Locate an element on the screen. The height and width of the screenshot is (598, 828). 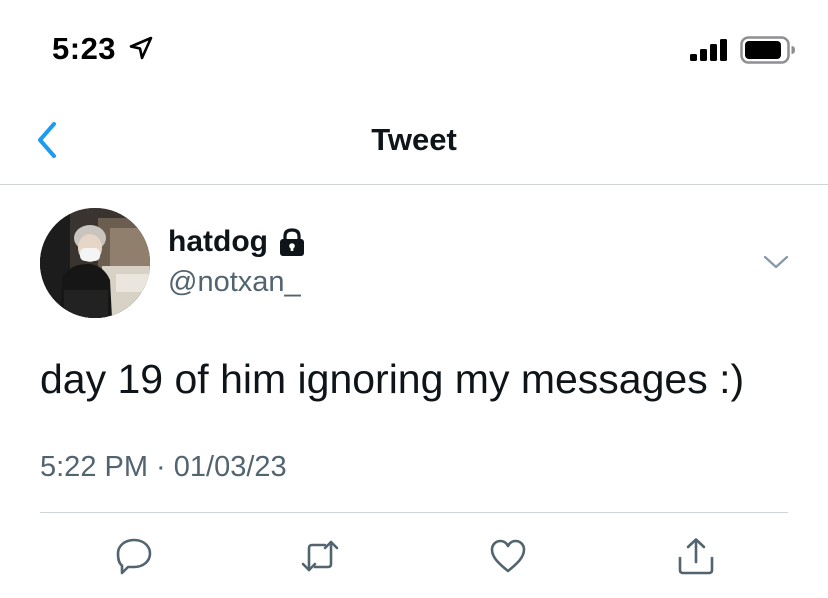
heart-icon is located at coordinates (508, 556).